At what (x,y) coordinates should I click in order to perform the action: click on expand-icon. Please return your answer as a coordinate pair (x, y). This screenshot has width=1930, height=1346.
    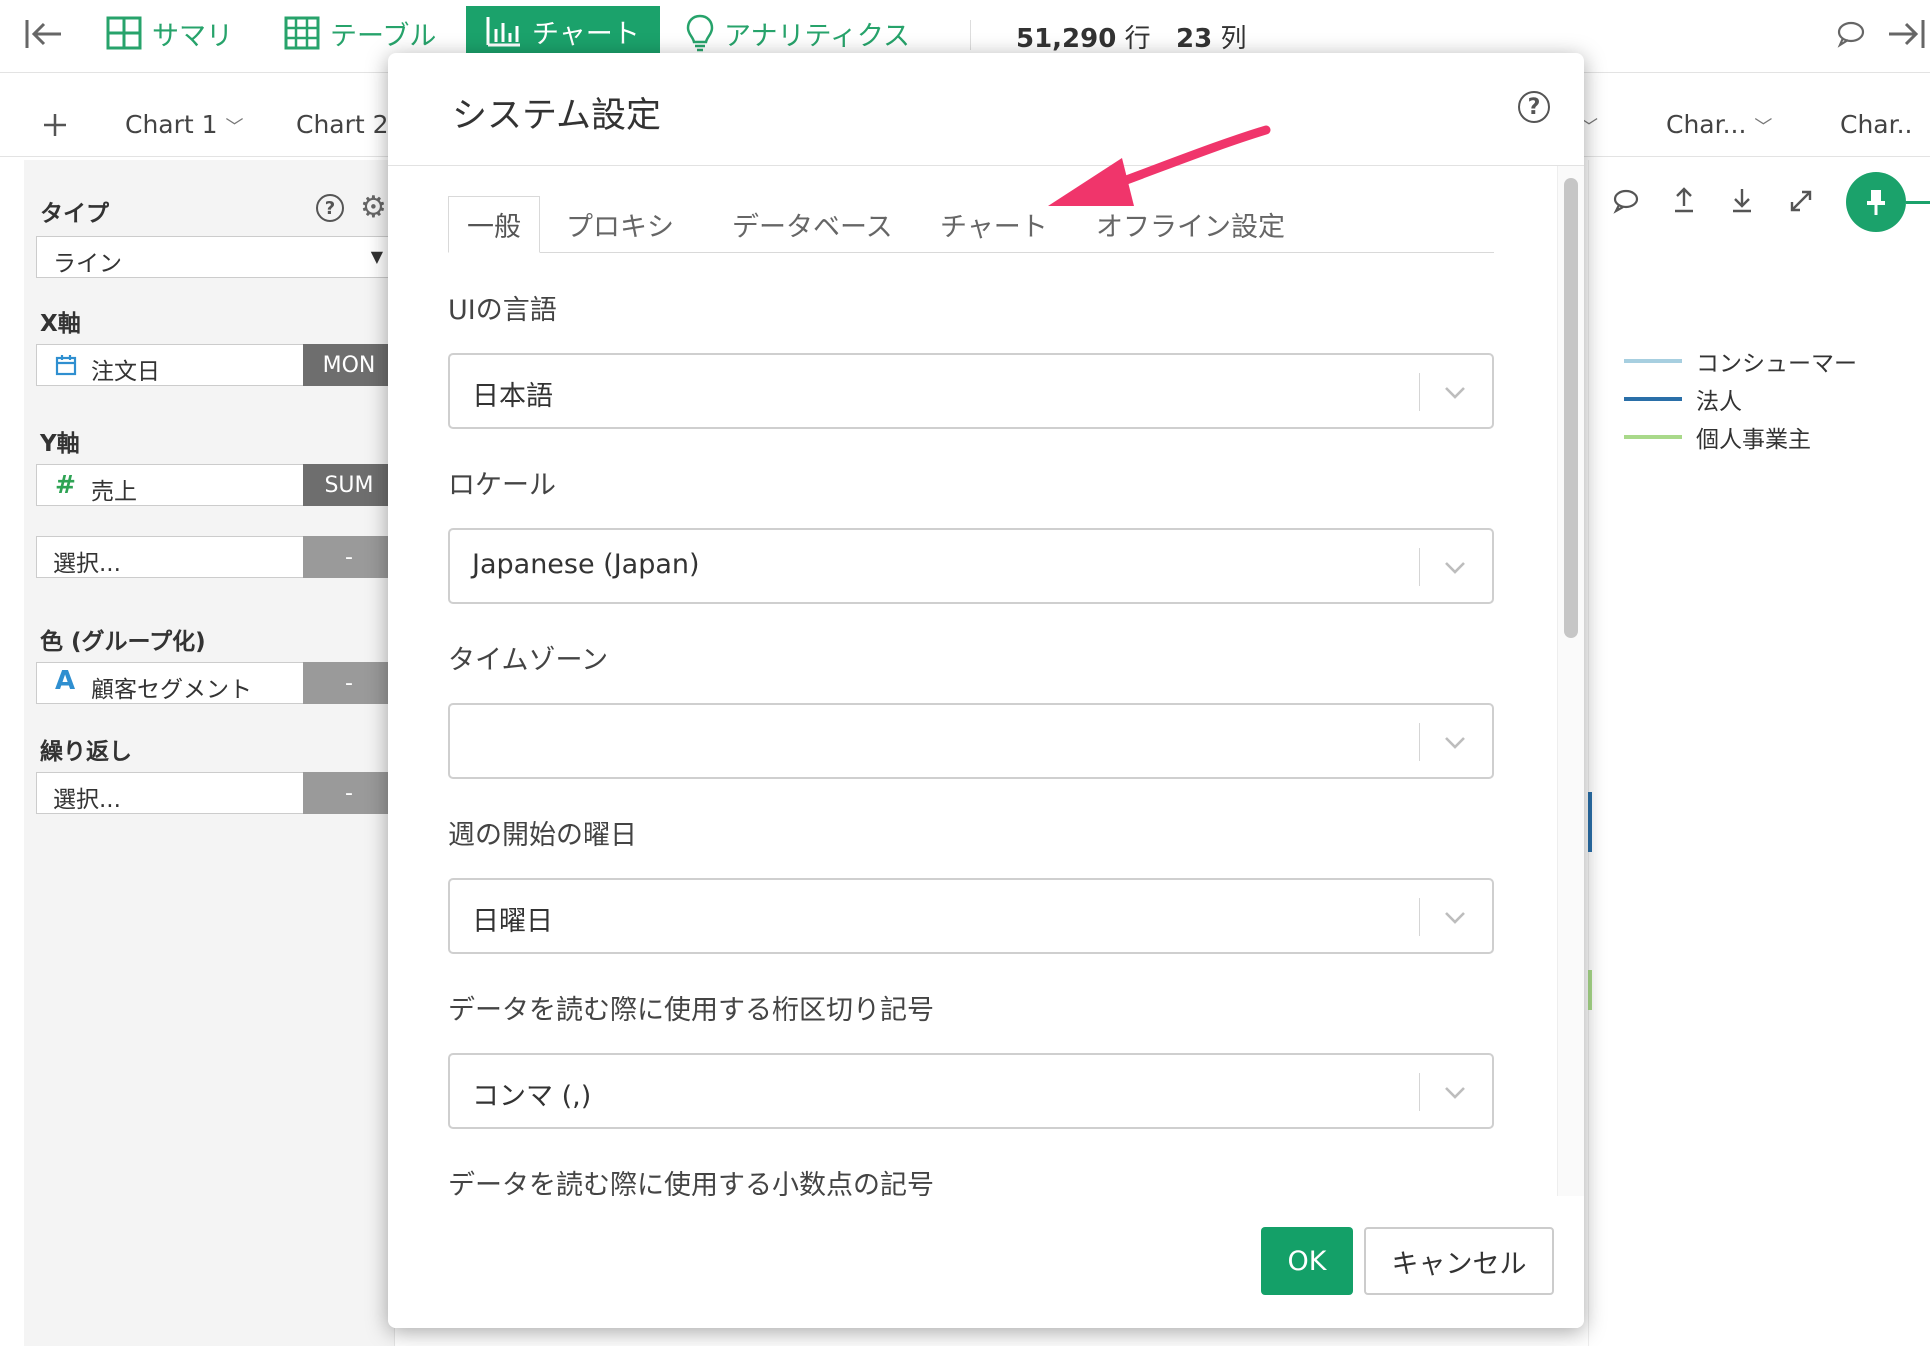
    Looking at the image, I should click on (1801, 201).